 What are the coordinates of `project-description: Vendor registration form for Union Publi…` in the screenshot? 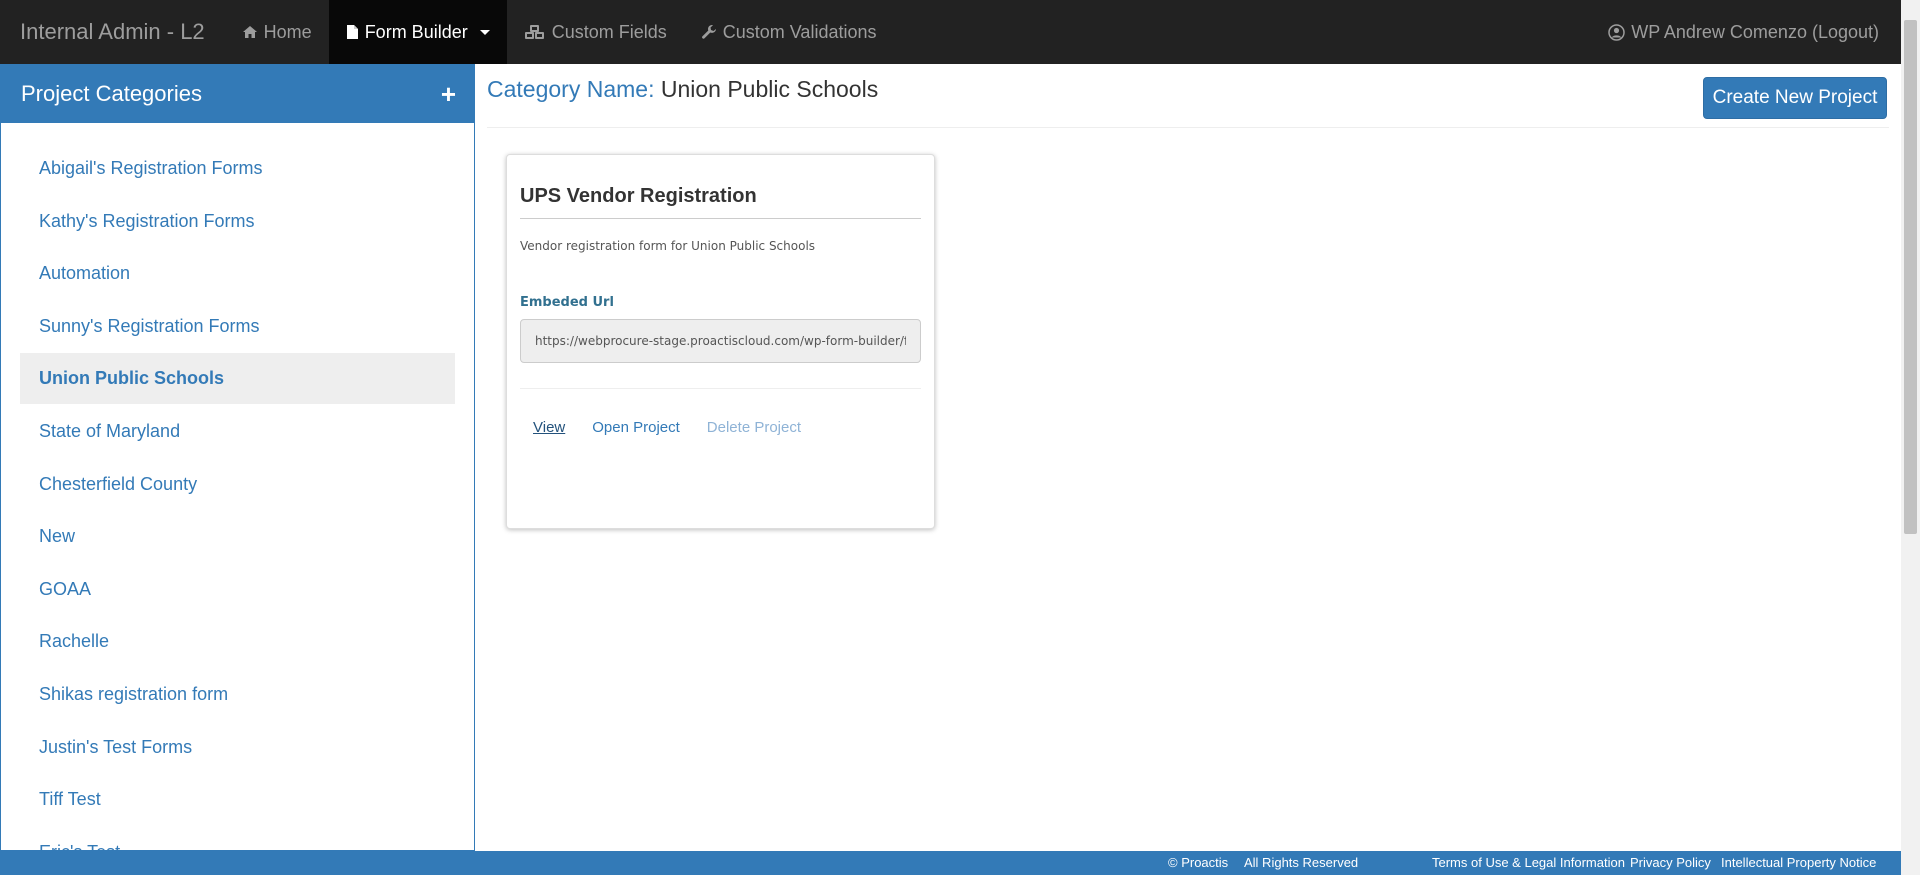 It's located at (668, 246).